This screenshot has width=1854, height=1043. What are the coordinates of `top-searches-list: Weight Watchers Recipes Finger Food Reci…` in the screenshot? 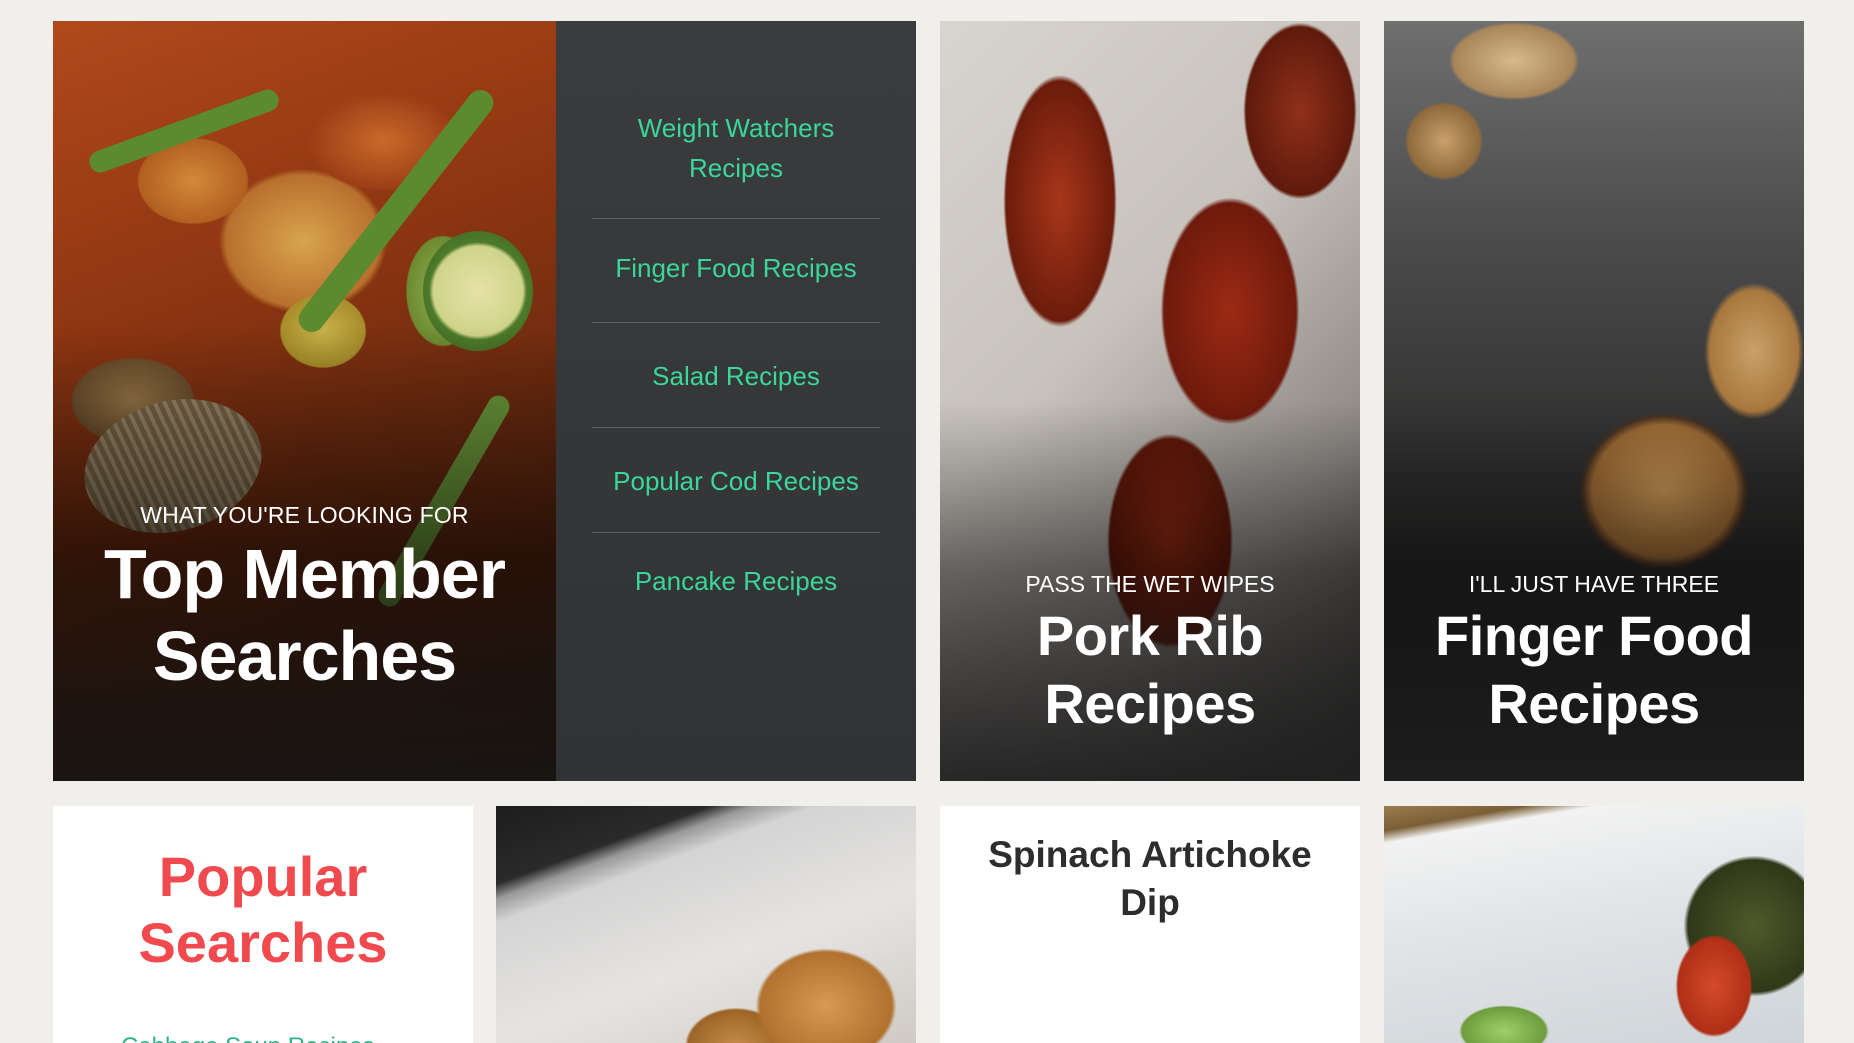 It's located at (736, 401).